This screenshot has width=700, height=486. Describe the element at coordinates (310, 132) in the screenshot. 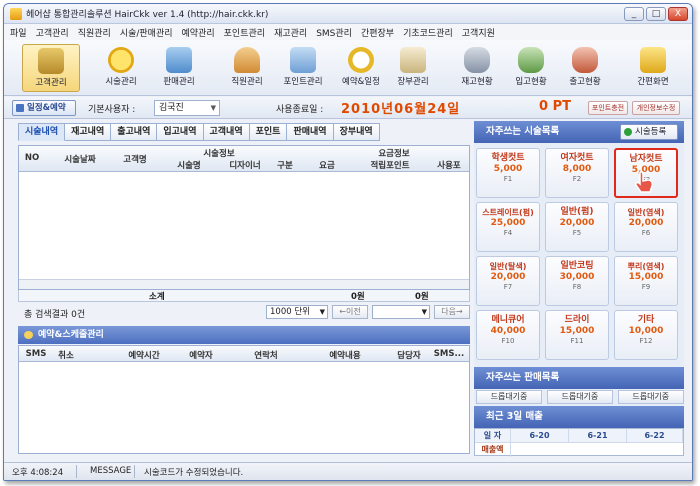

I see `tab-sales-history: 판매내역` at that location.